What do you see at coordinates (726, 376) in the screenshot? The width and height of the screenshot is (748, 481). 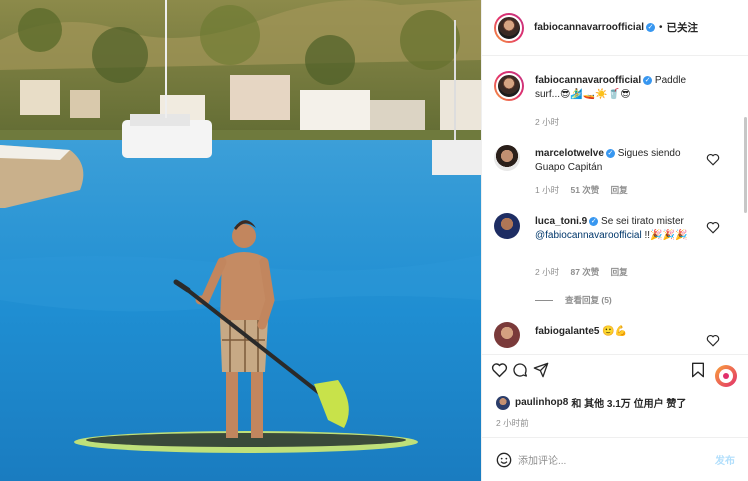 I see `reels-floating-button` at bounding box center [726, 376].